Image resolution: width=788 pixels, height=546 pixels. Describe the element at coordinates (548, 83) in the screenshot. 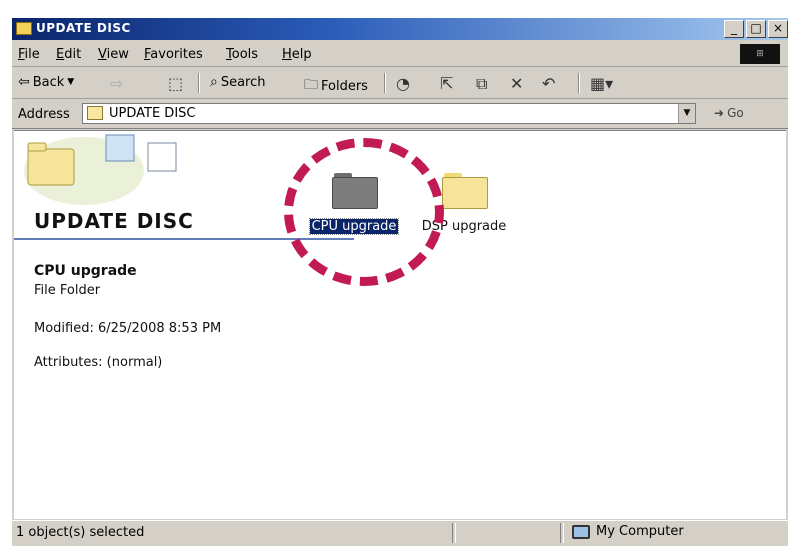

I see `undo-icon: ↶` at that location.